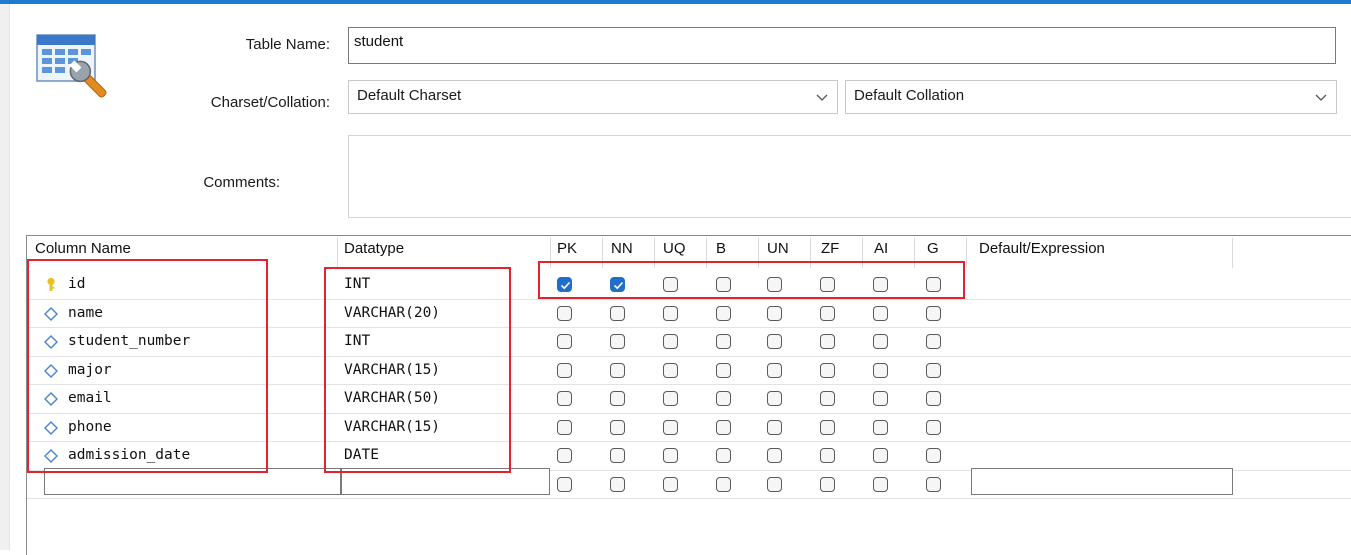 This screenshot has height=555, width=1351. What do you see at coordinates (567, 249) in the screenshot?
I see `header-pk: PK` at bounding box center [567, 249].